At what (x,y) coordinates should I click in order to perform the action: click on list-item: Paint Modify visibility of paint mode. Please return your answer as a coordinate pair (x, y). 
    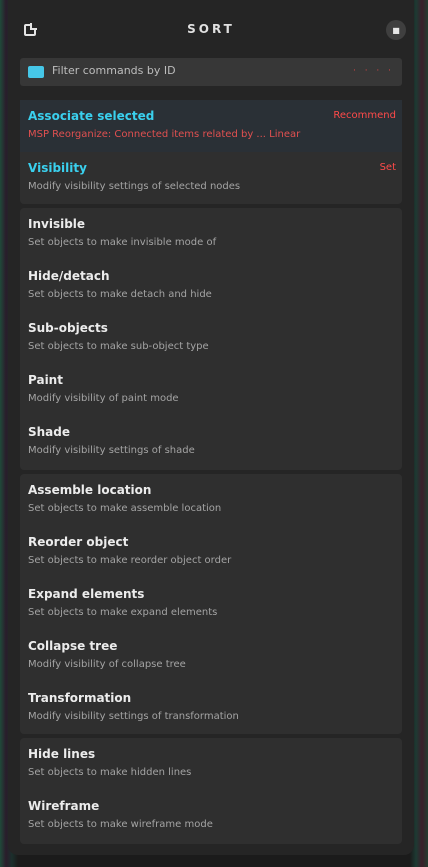
    Looking at the image, I should click on (211, 390).